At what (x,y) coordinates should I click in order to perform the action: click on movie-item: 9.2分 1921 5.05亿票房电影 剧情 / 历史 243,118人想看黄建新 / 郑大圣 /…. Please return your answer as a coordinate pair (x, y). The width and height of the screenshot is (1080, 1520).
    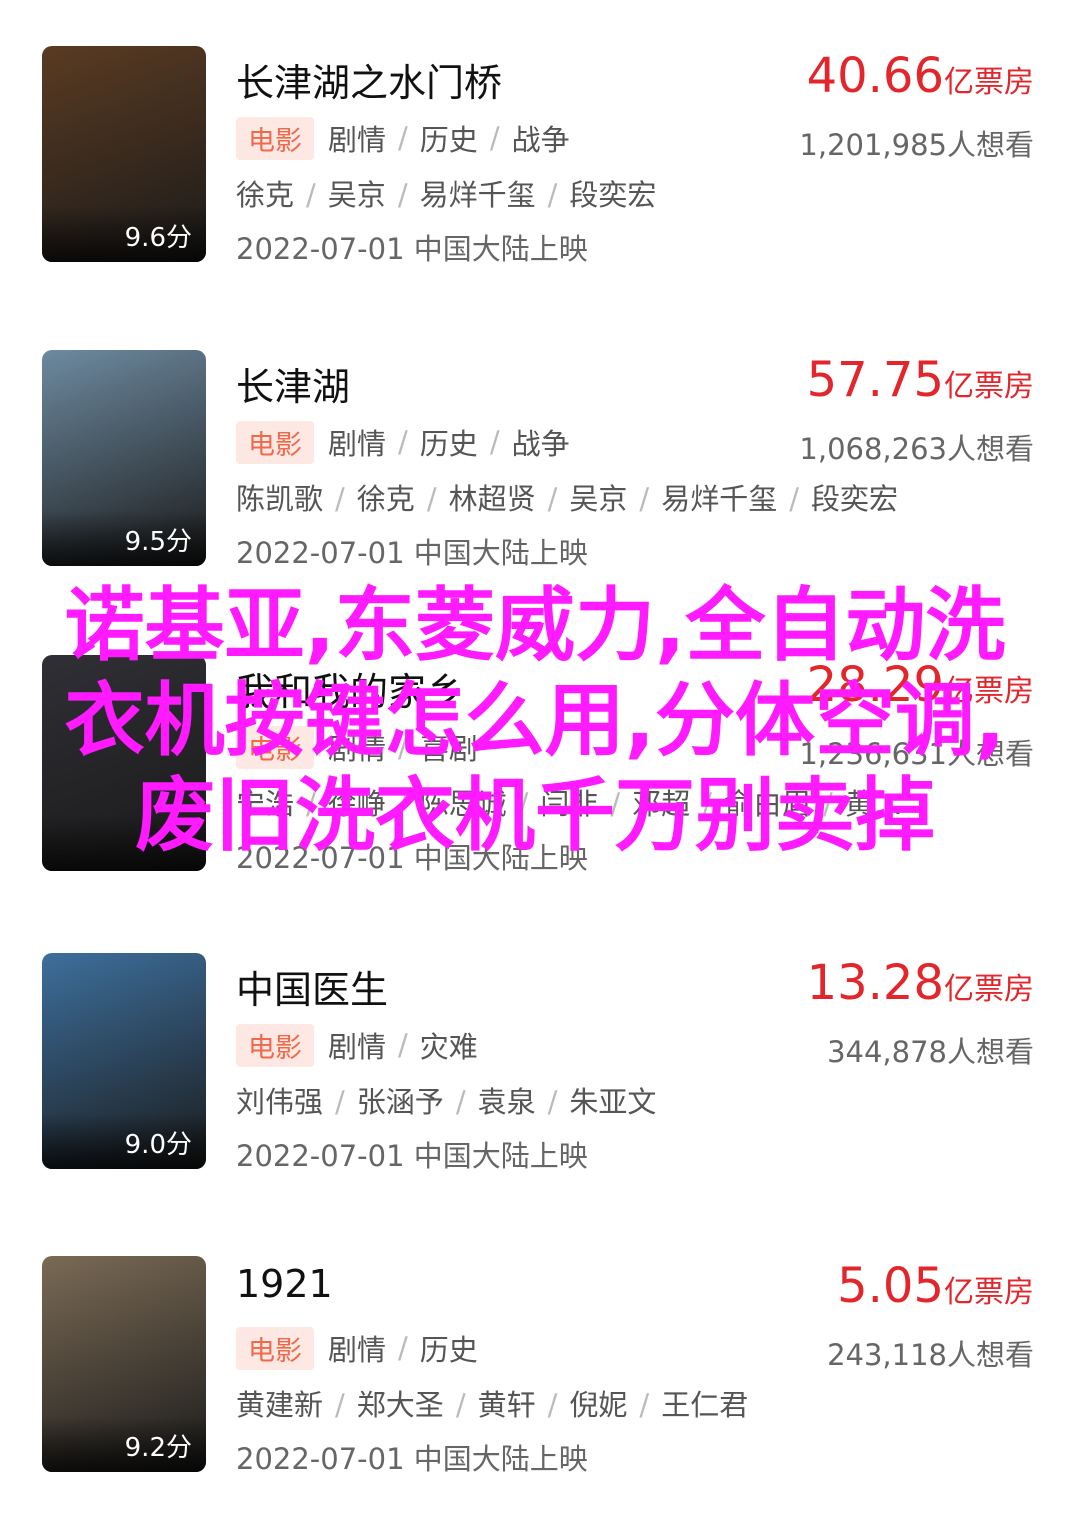
    Looking at the image, I should click on (540, 1368).